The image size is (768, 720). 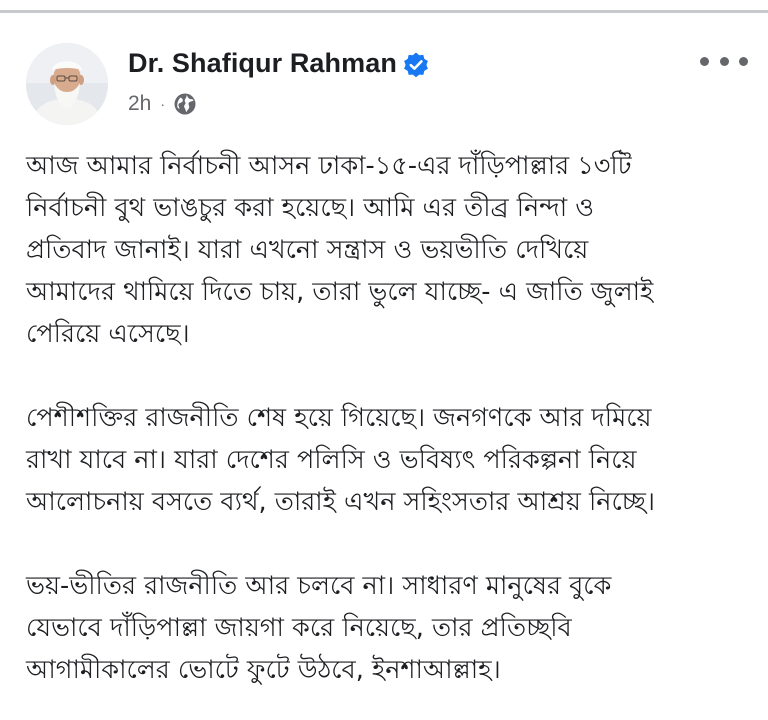 I want to click on post-meta: 2h ·, so click(x=162, y=104).